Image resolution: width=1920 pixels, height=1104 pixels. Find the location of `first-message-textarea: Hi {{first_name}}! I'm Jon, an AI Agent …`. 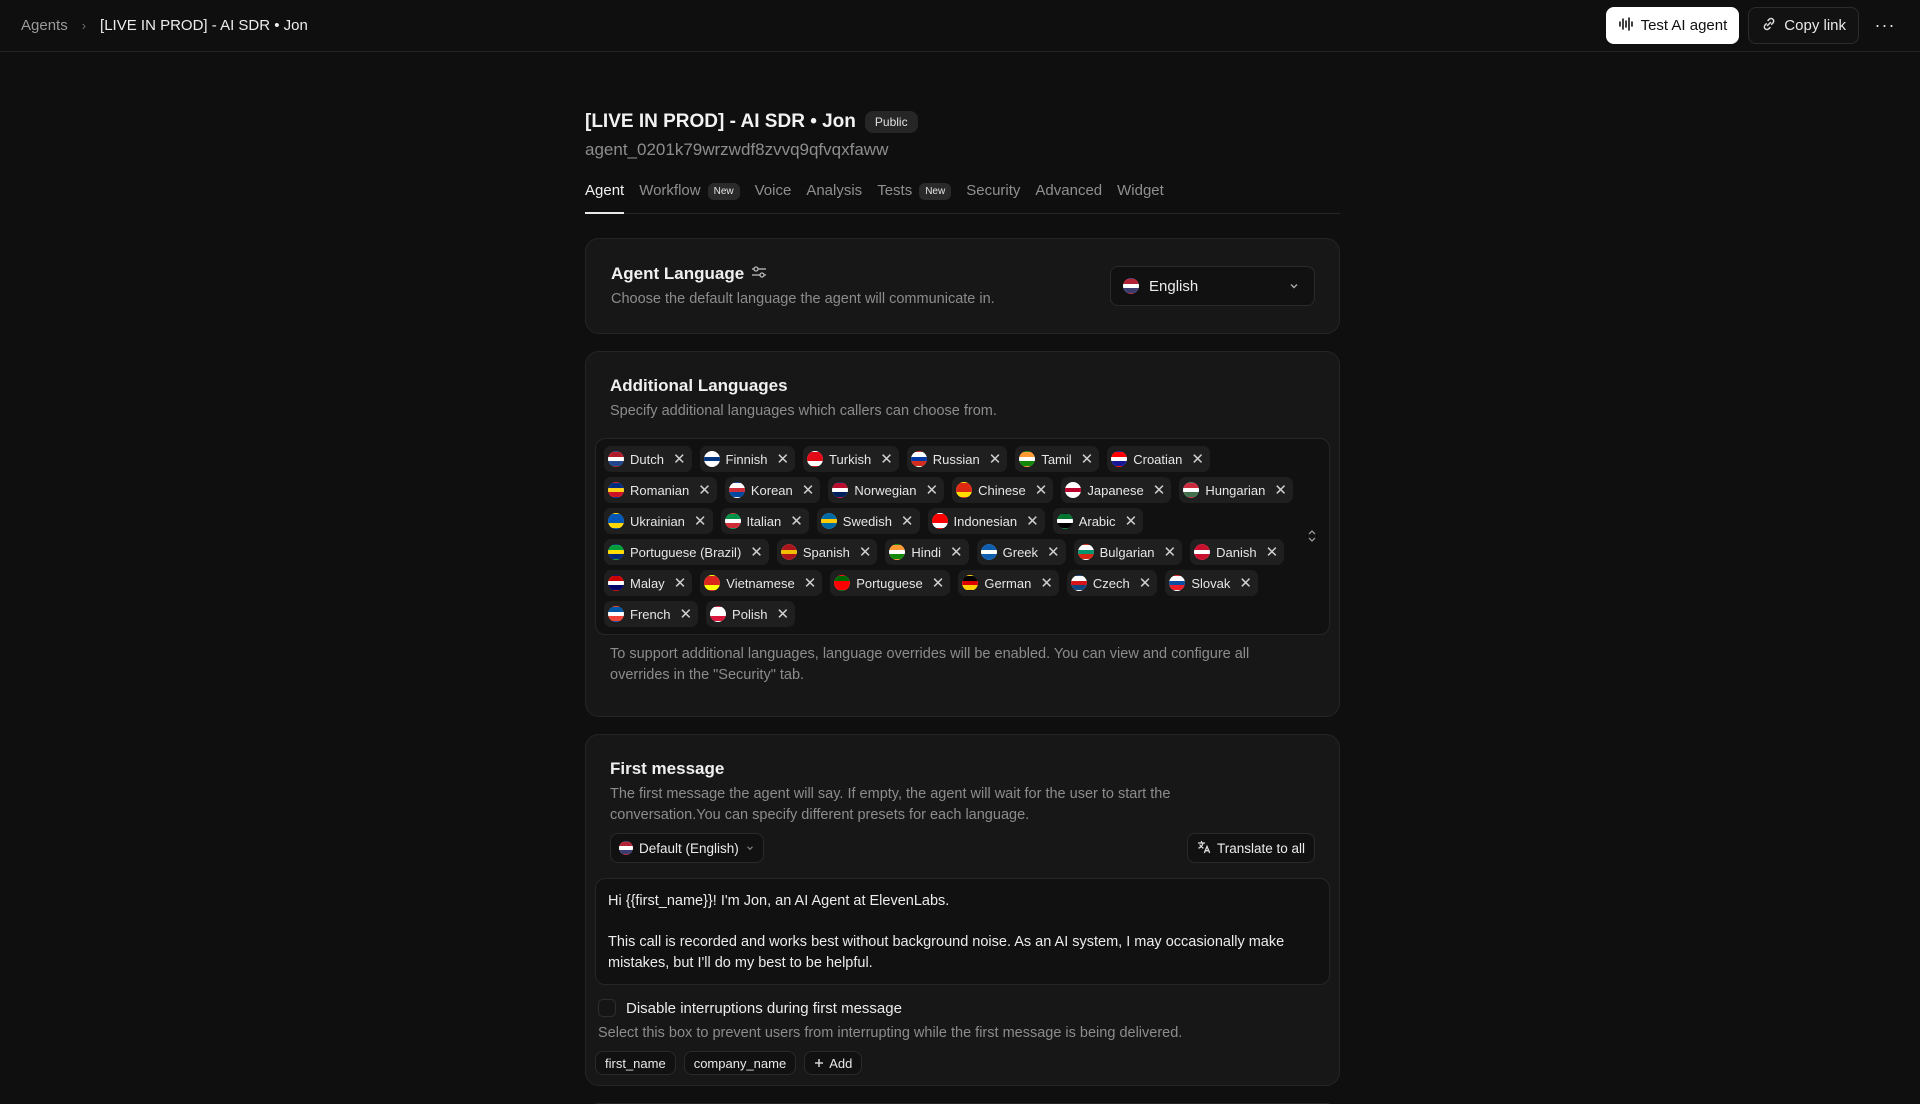

first-message-textarea: Hi {{first_name}}! I'm Jon, an AI Agent … is located at coordinates (962, 931).